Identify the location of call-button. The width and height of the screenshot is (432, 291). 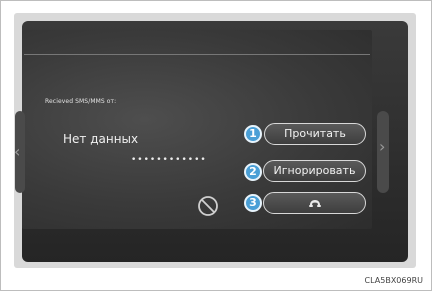
(314, 203).